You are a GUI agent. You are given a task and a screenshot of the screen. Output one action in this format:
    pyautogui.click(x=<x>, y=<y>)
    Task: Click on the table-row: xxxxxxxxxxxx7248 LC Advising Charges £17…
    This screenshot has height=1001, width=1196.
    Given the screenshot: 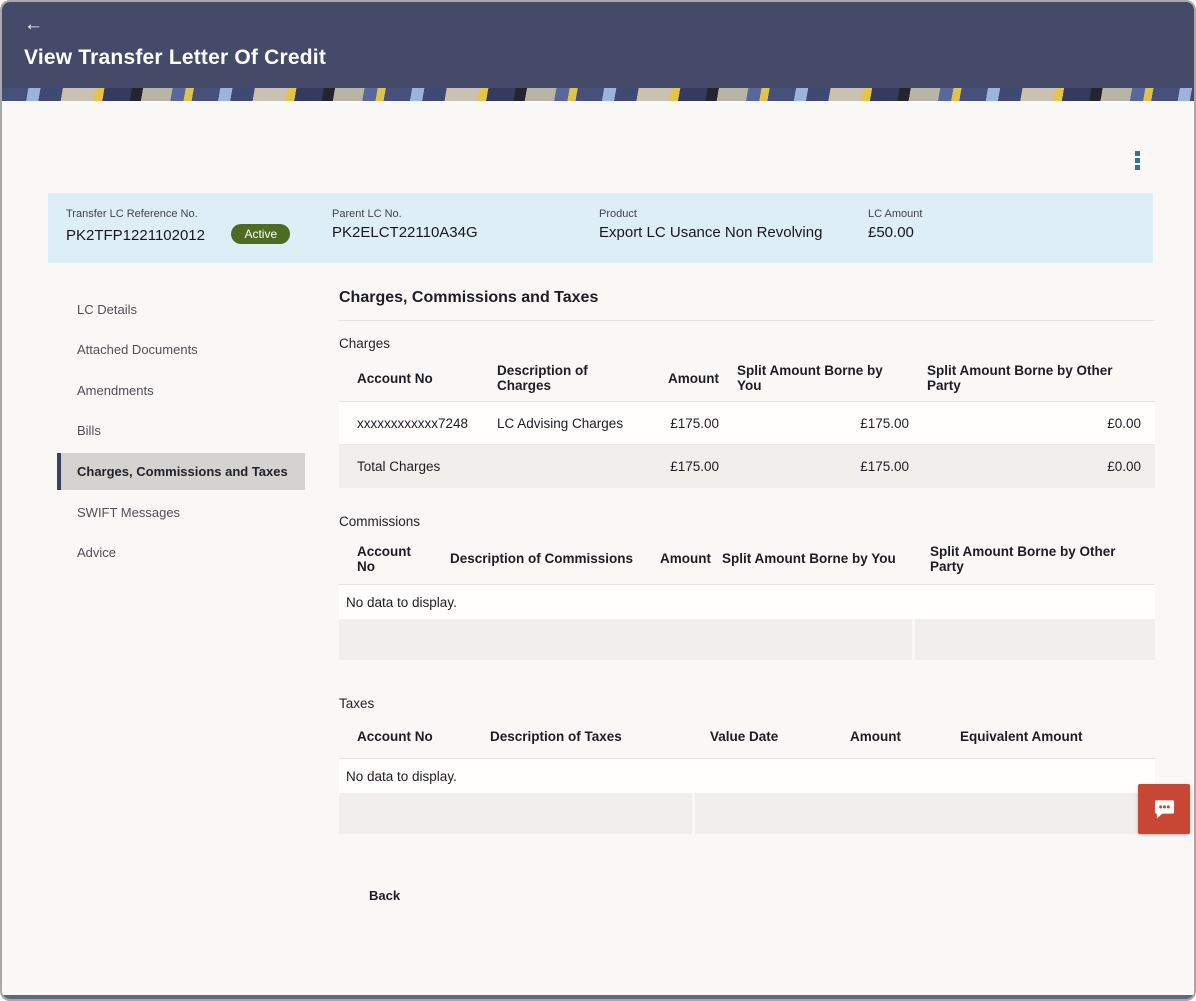 What is the action you would take?
    pyautogui.click(x=747, y=423)
    